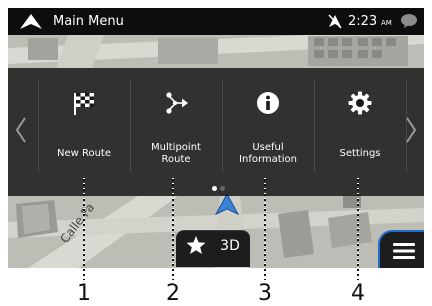  What do you see at coordinates (31, 21) in the screenshot?
I see `navigation-arrow-icon` at bounding box center [31, 21].